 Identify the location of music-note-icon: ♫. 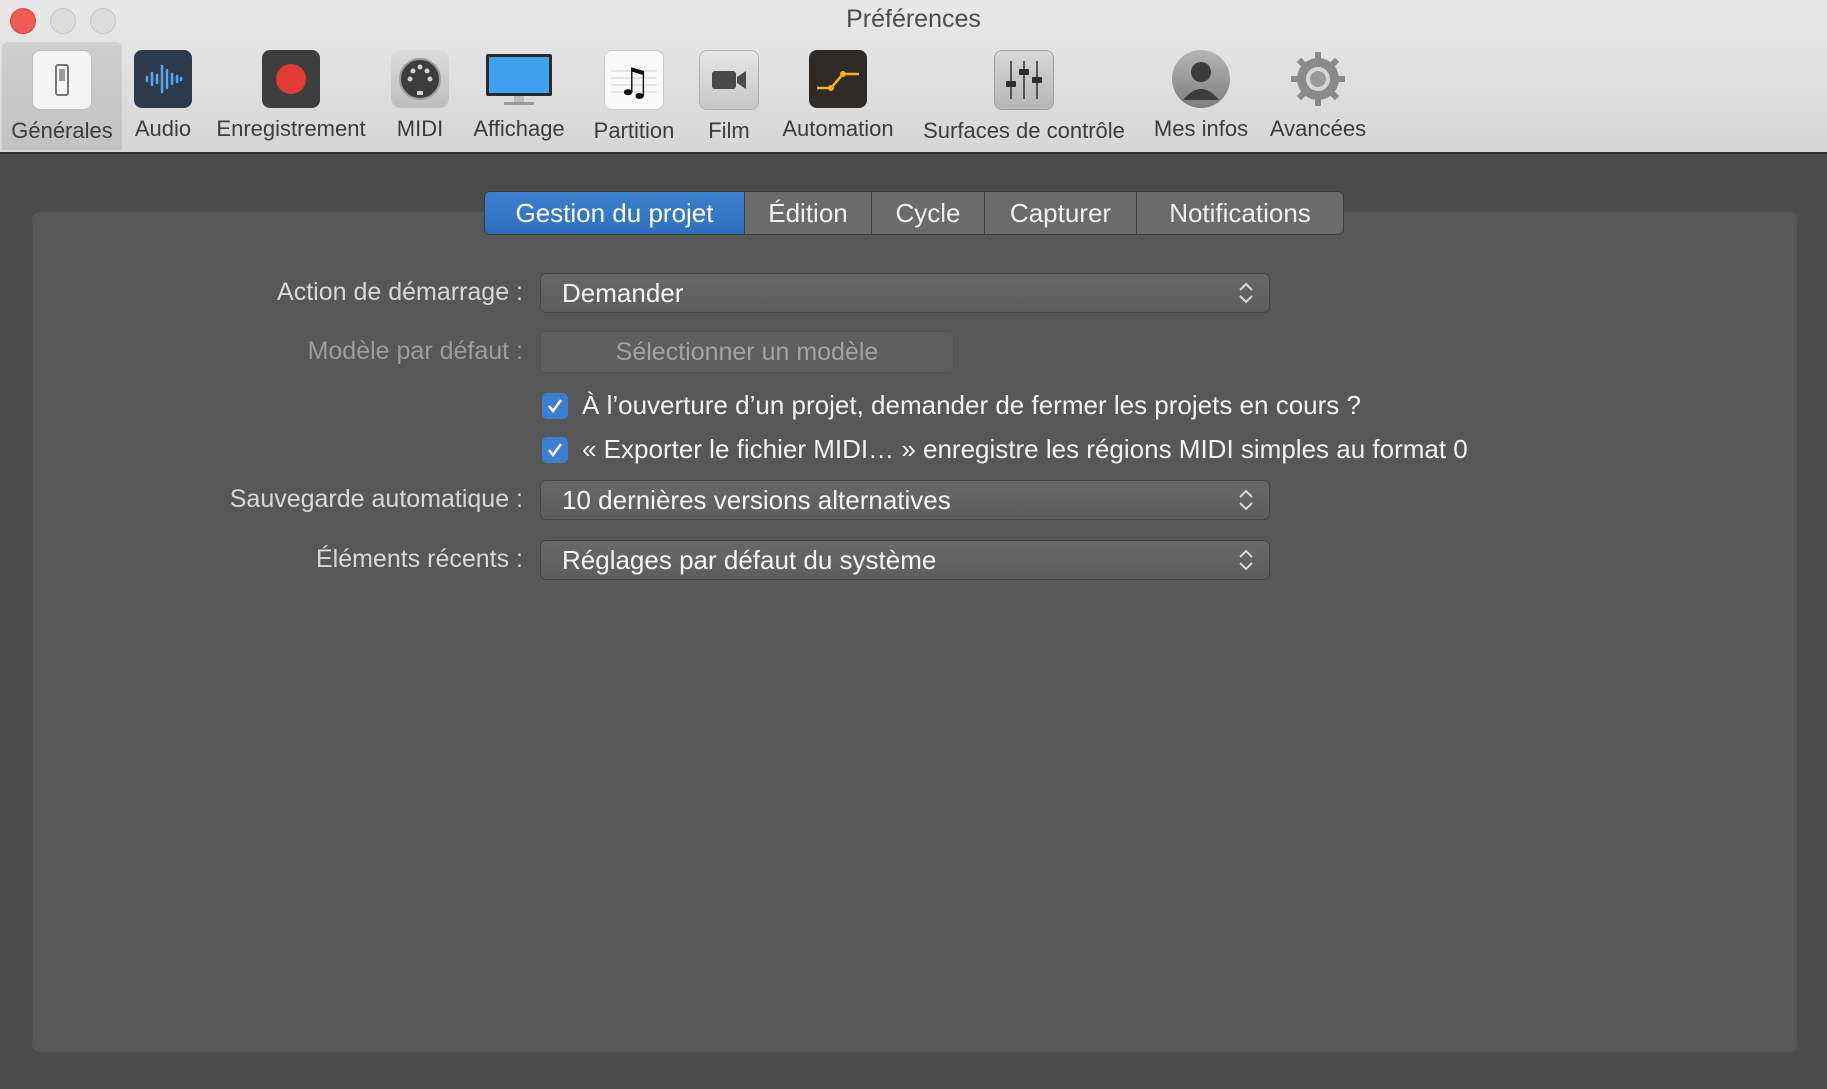
(634, 80).